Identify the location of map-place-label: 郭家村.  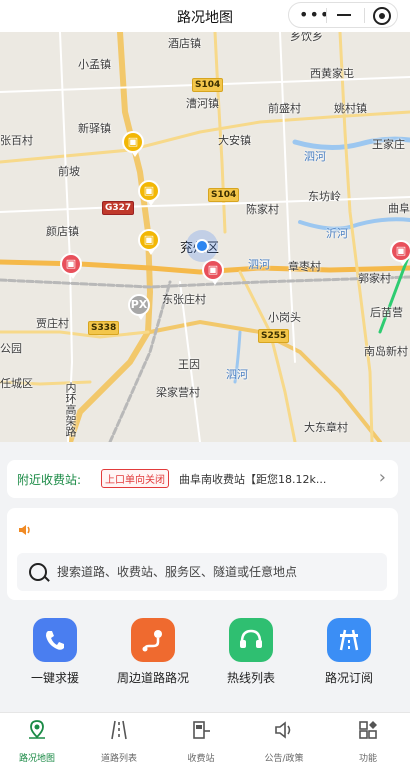
(374, 278).